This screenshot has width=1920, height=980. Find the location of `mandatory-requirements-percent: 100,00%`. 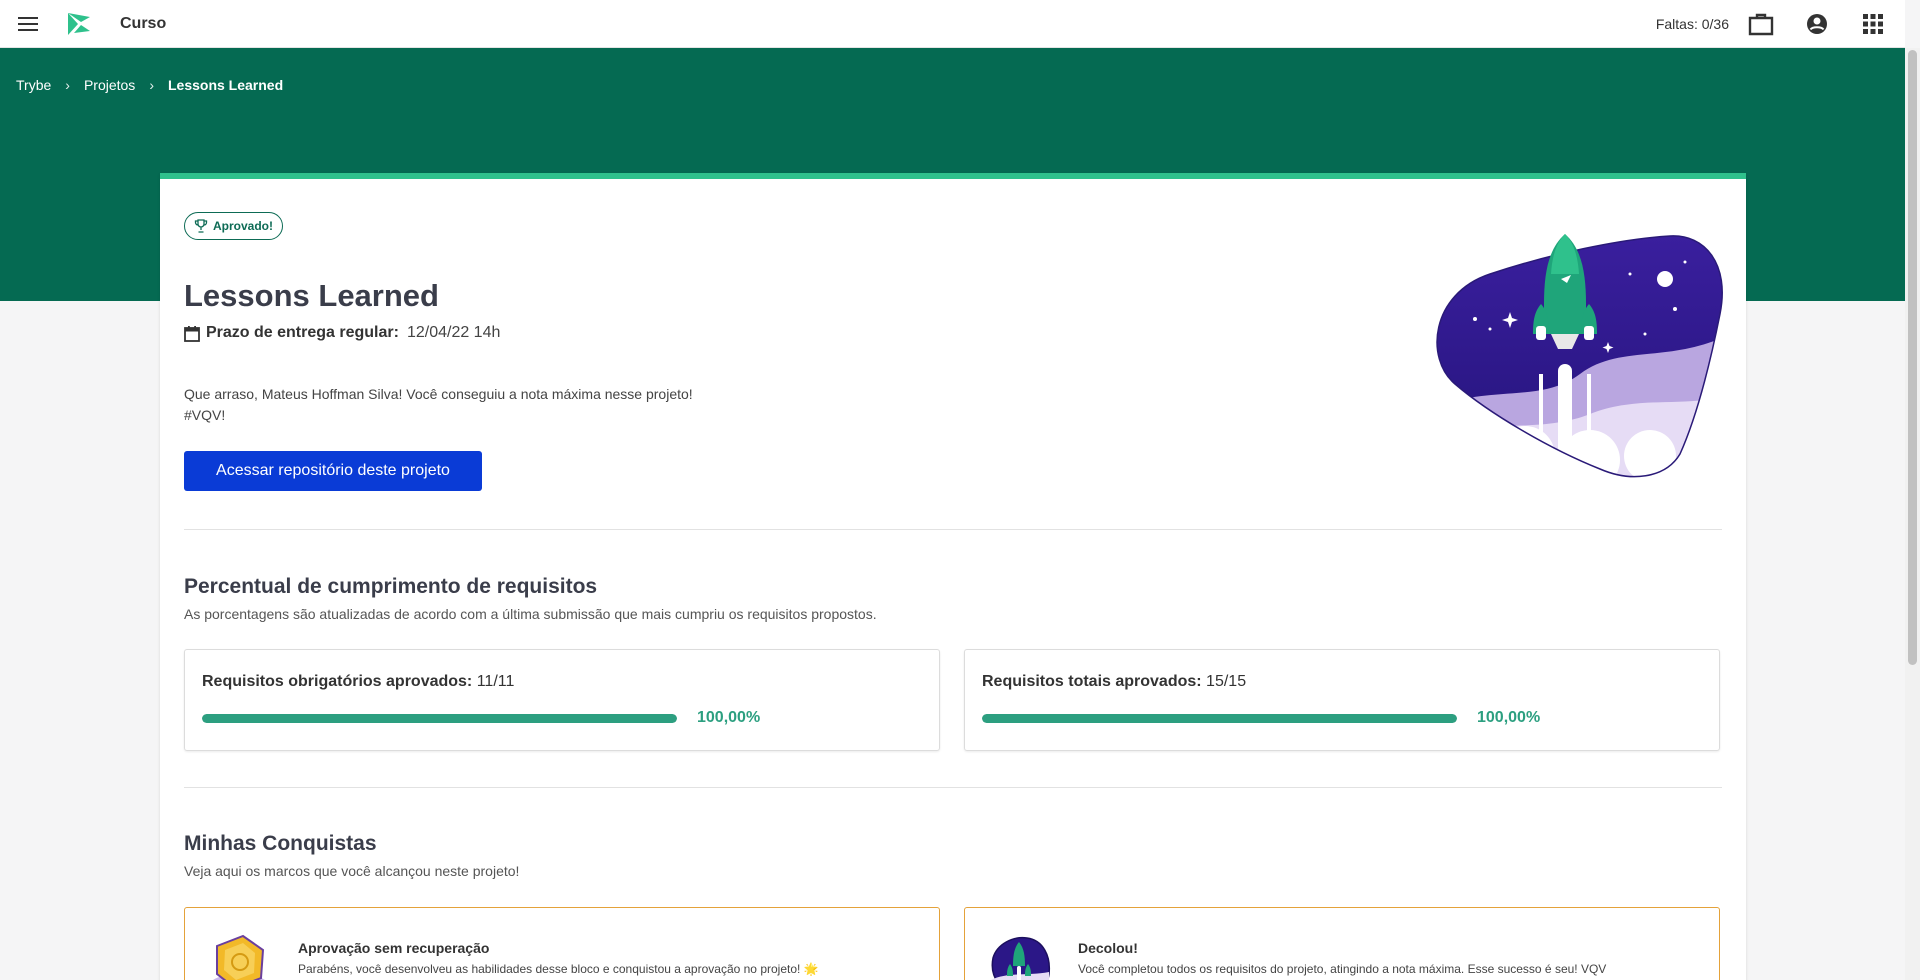

mandatory-requirements-percent: 100,00% is located at coordinates (729, 717).